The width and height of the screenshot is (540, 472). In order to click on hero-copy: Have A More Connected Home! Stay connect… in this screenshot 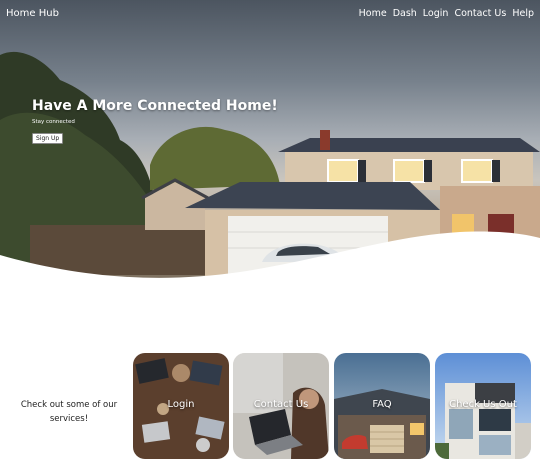, I will do `click(155, 121)`.